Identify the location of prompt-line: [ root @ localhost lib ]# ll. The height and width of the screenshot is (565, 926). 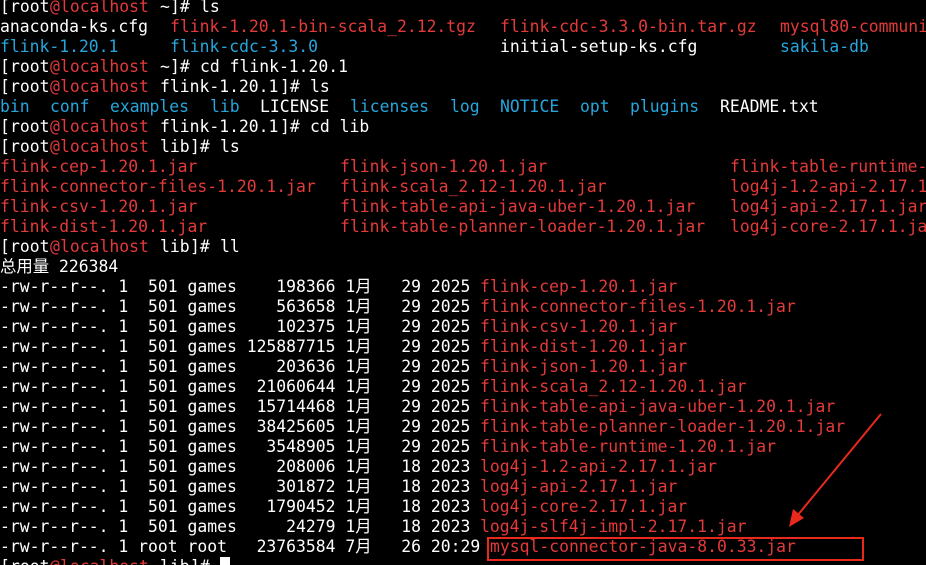
(120, 247).